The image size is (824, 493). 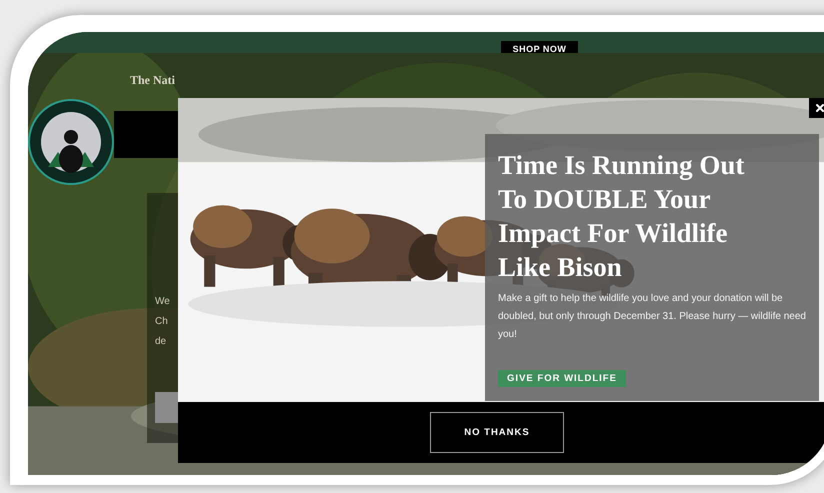 What do you see at coordinates (652, 317) in the screenshot?
I see `promo-text: Make a gift to help the wildlife you love and your donation will be doubled, but only through December 31. Please hurry — wildlife need you!` at bounding box center [652, 317].